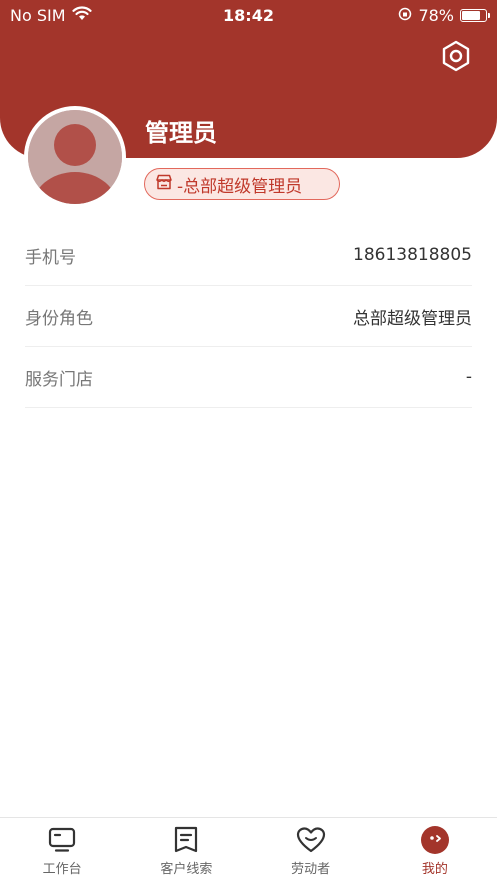 The image size is (497, 883). Describe the element at coordinates (311, 869) in the screenshot. I see `tab-label: 劳动者` at that location.